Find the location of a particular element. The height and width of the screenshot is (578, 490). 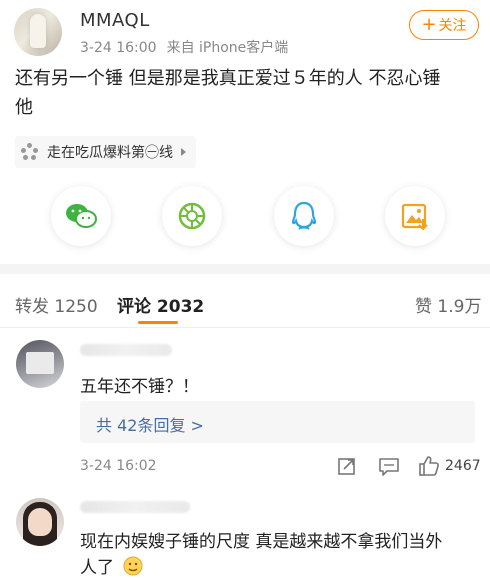

repost-icon is located at coordinates (347, 466).